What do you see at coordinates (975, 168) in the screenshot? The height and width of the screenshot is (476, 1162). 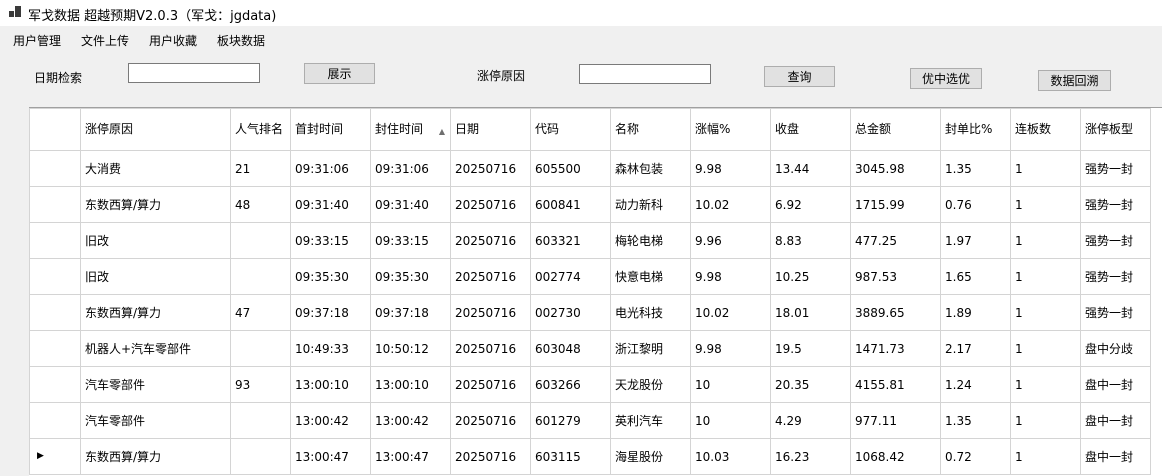 I see `cell-seal-ratio: 1.35` at bounding box center [975, 168].